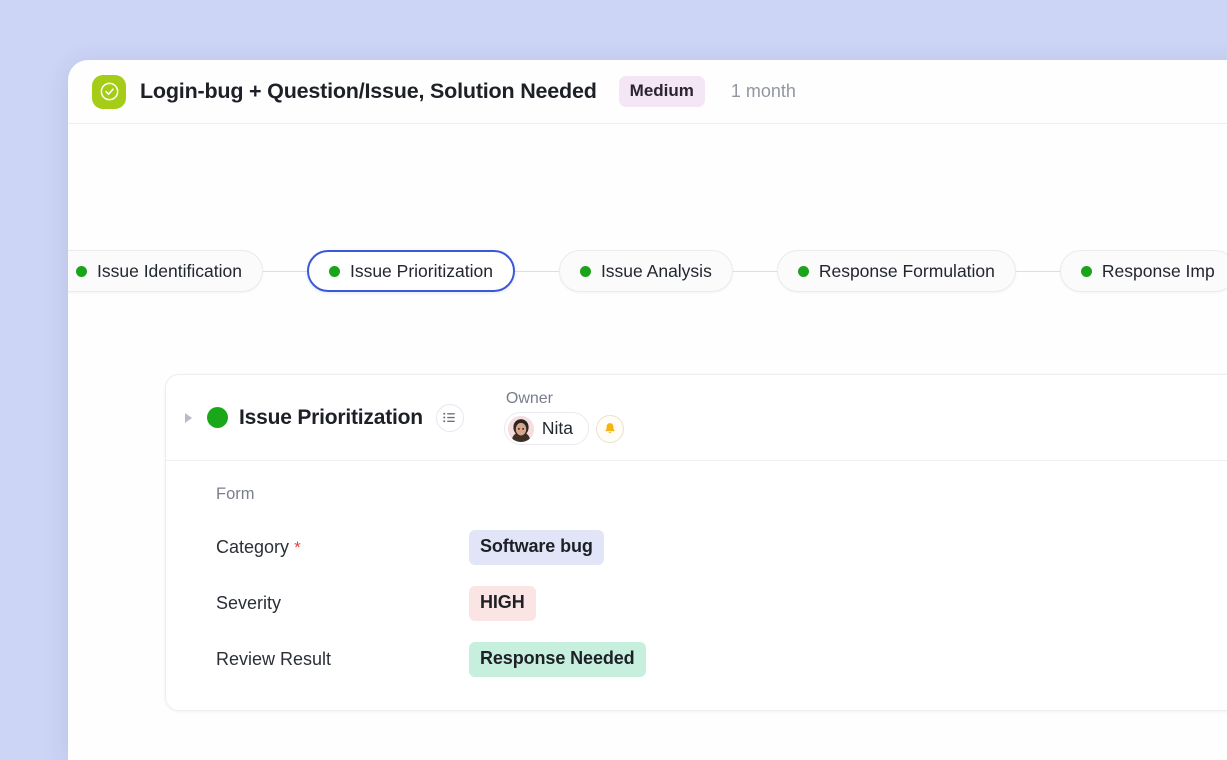  I want to click on form-row: Severity HIGH, so click(721, 603).